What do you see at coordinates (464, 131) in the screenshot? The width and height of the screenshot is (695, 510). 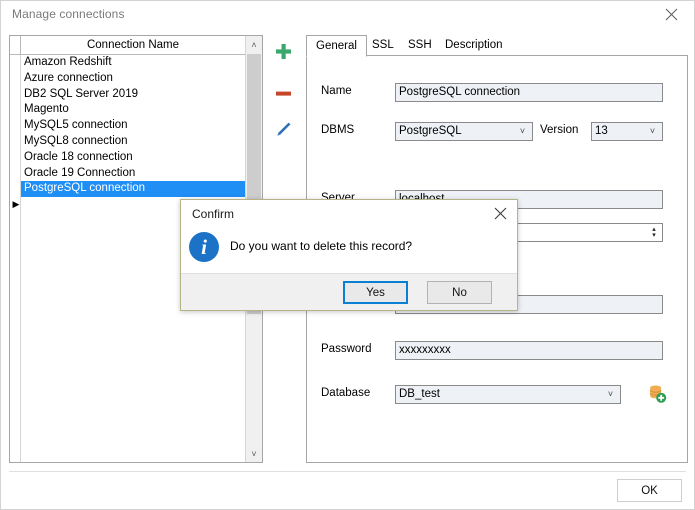 I see `dbms-select: PostgreSQL ˅` at bounding box center [464, 131].